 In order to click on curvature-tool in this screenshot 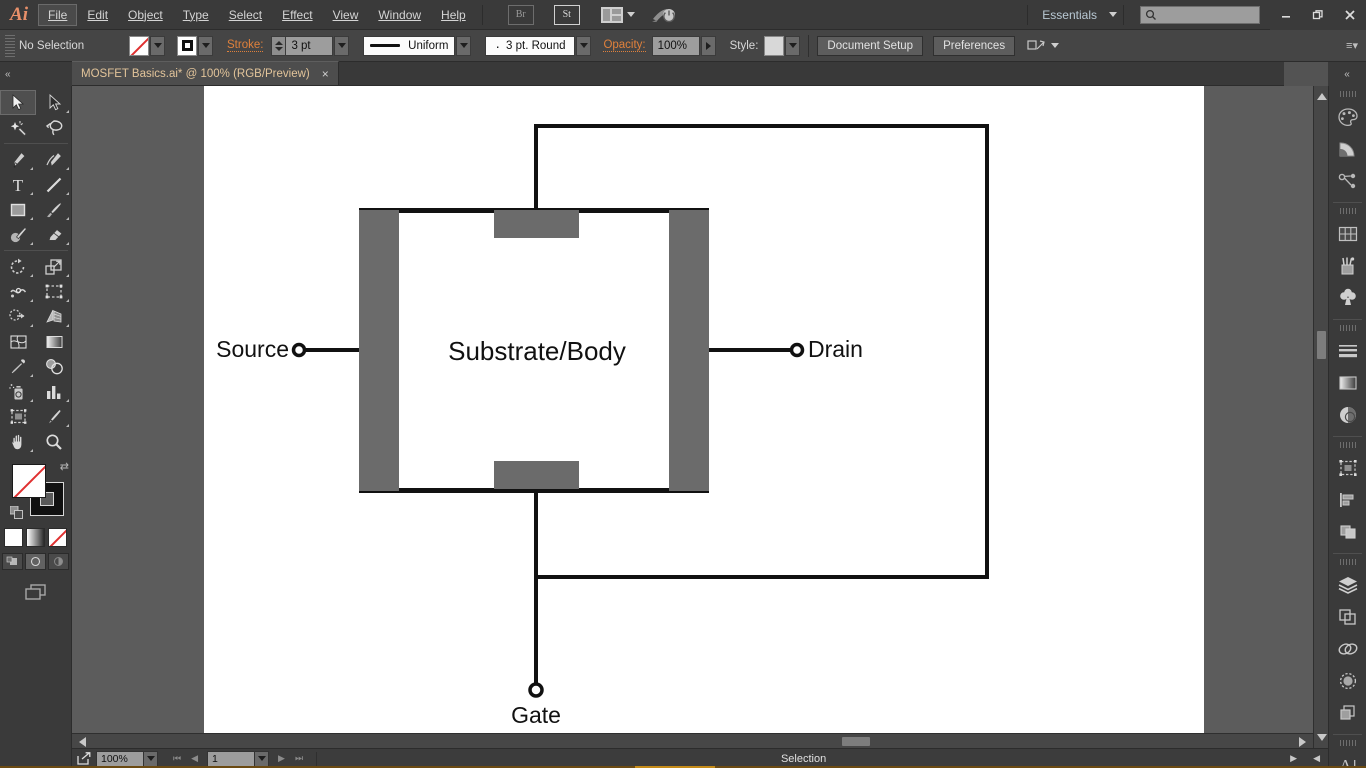, I will do `click(54, 159)`.